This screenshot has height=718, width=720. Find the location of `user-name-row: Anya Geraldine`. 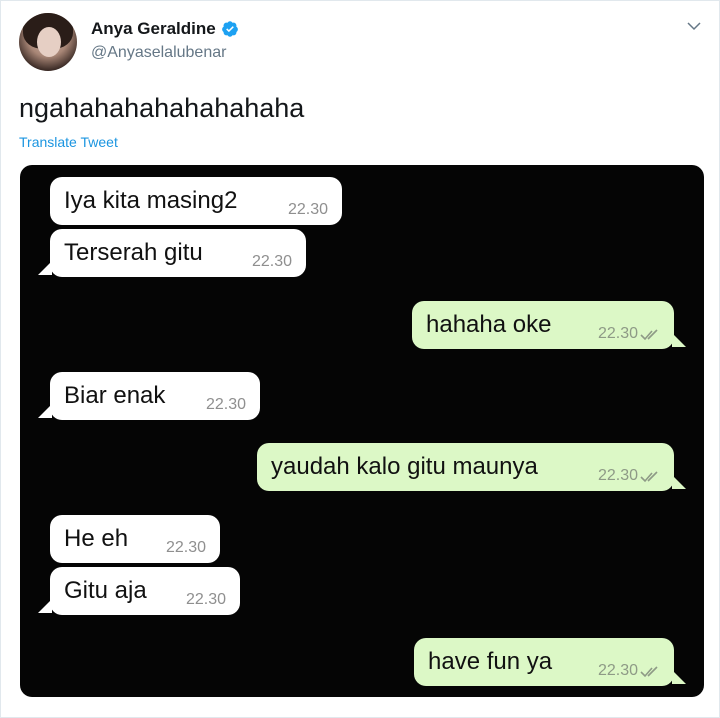

user-name-row: Anya Geraldine is located at coordinates (165, 29).